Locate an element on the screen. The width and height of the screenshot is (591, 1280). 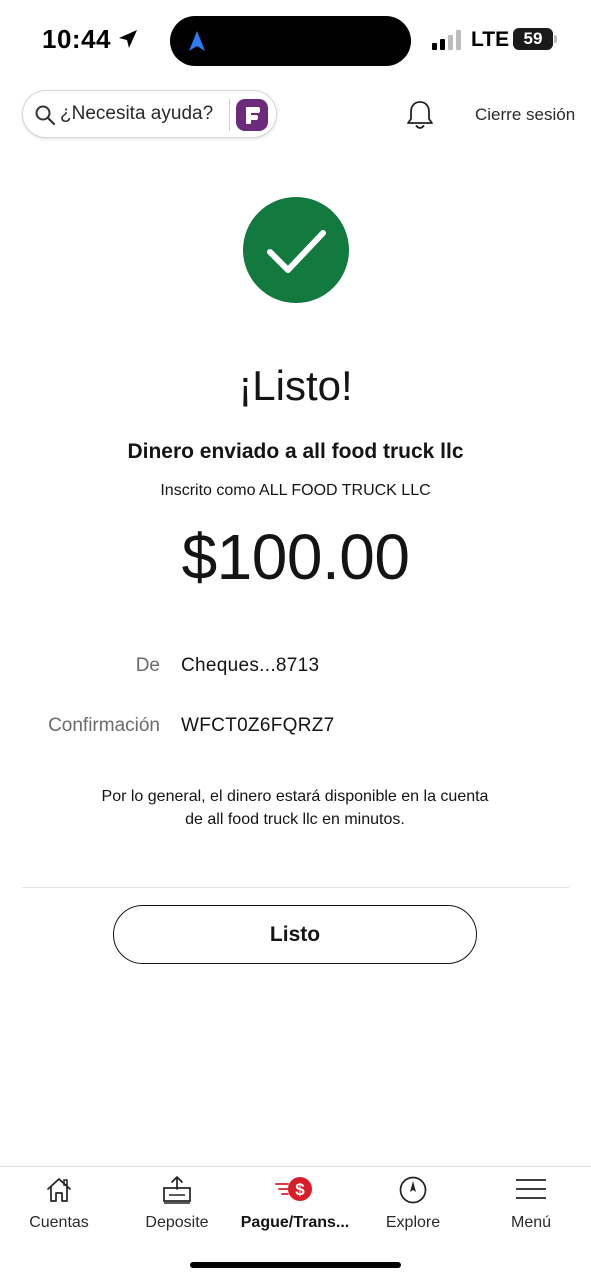
nav-label: Menú is located at coordinates (531, 1222).